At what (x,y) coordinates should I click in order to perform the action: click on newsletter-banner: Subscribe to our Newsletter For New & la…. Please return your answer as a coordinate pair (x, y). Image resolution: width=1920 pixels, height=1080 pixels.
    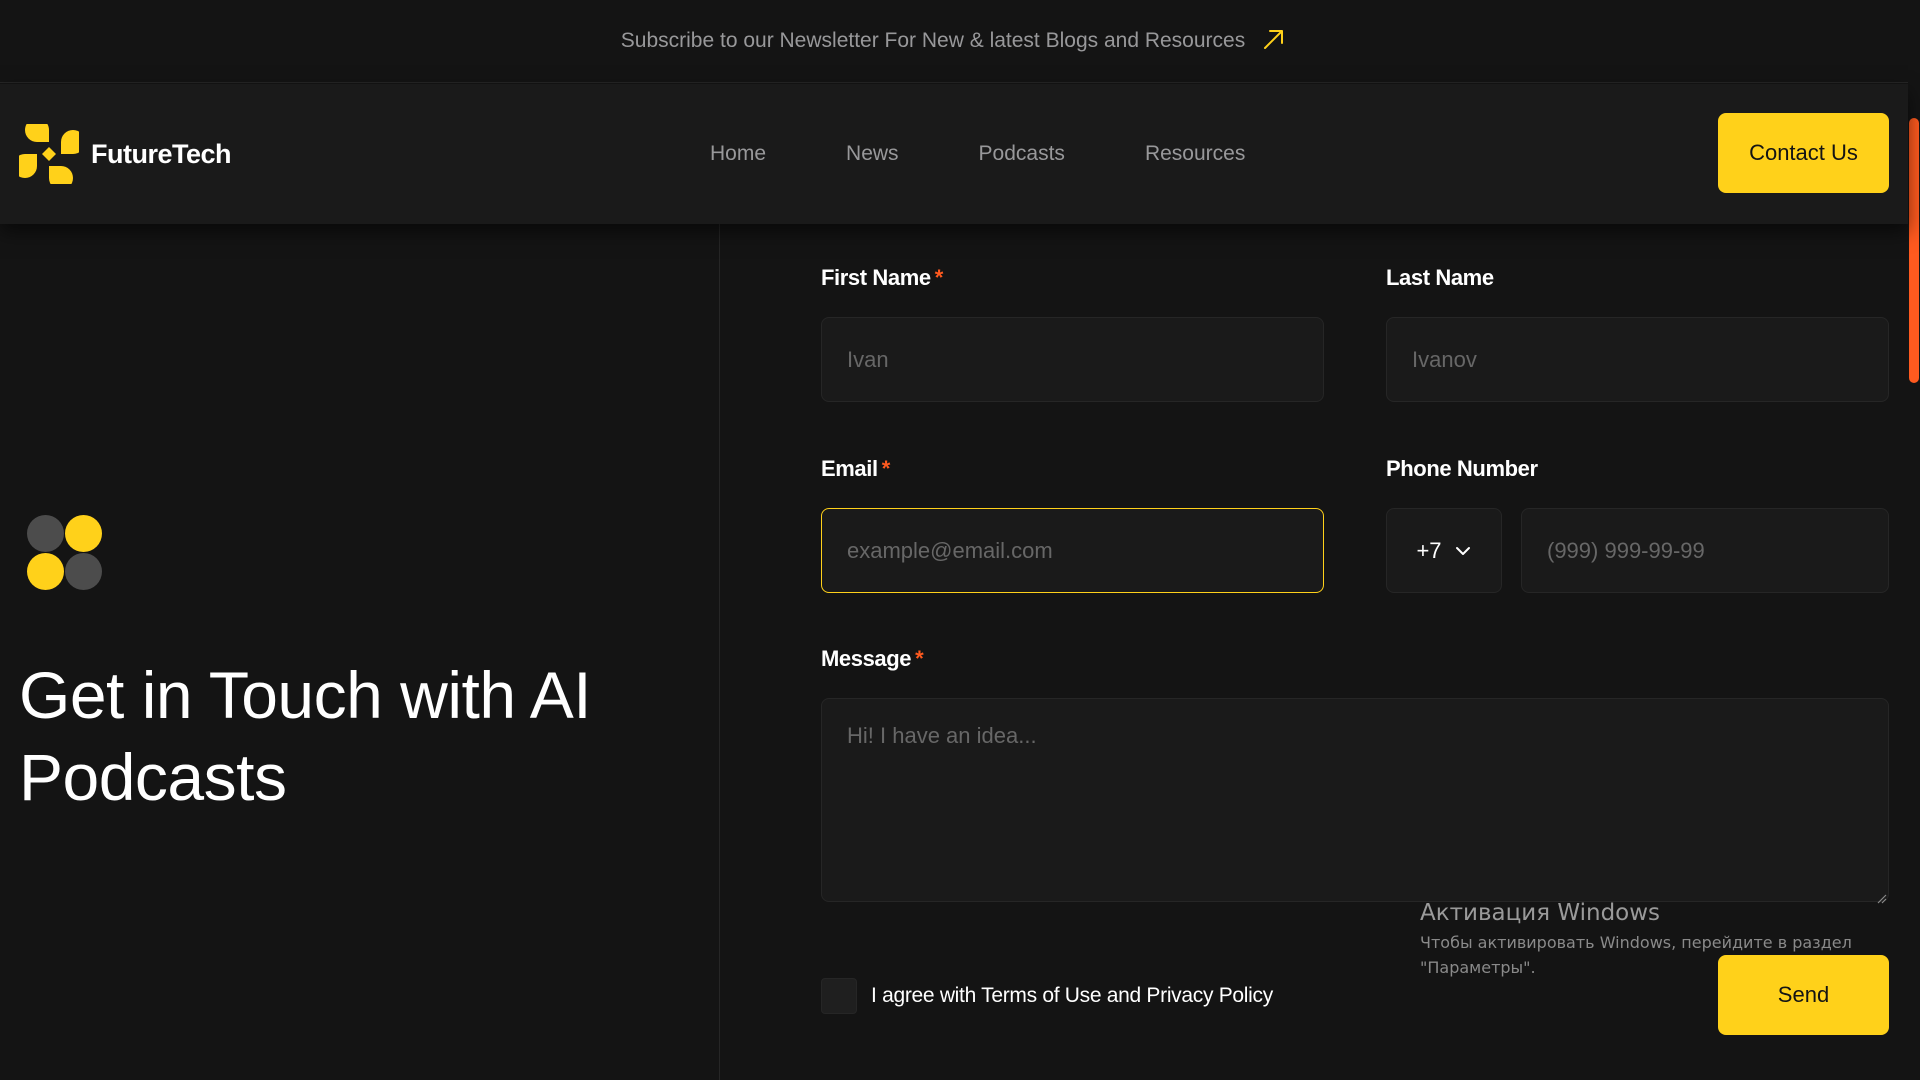
    Looking at the image, I should click on (954, 41).